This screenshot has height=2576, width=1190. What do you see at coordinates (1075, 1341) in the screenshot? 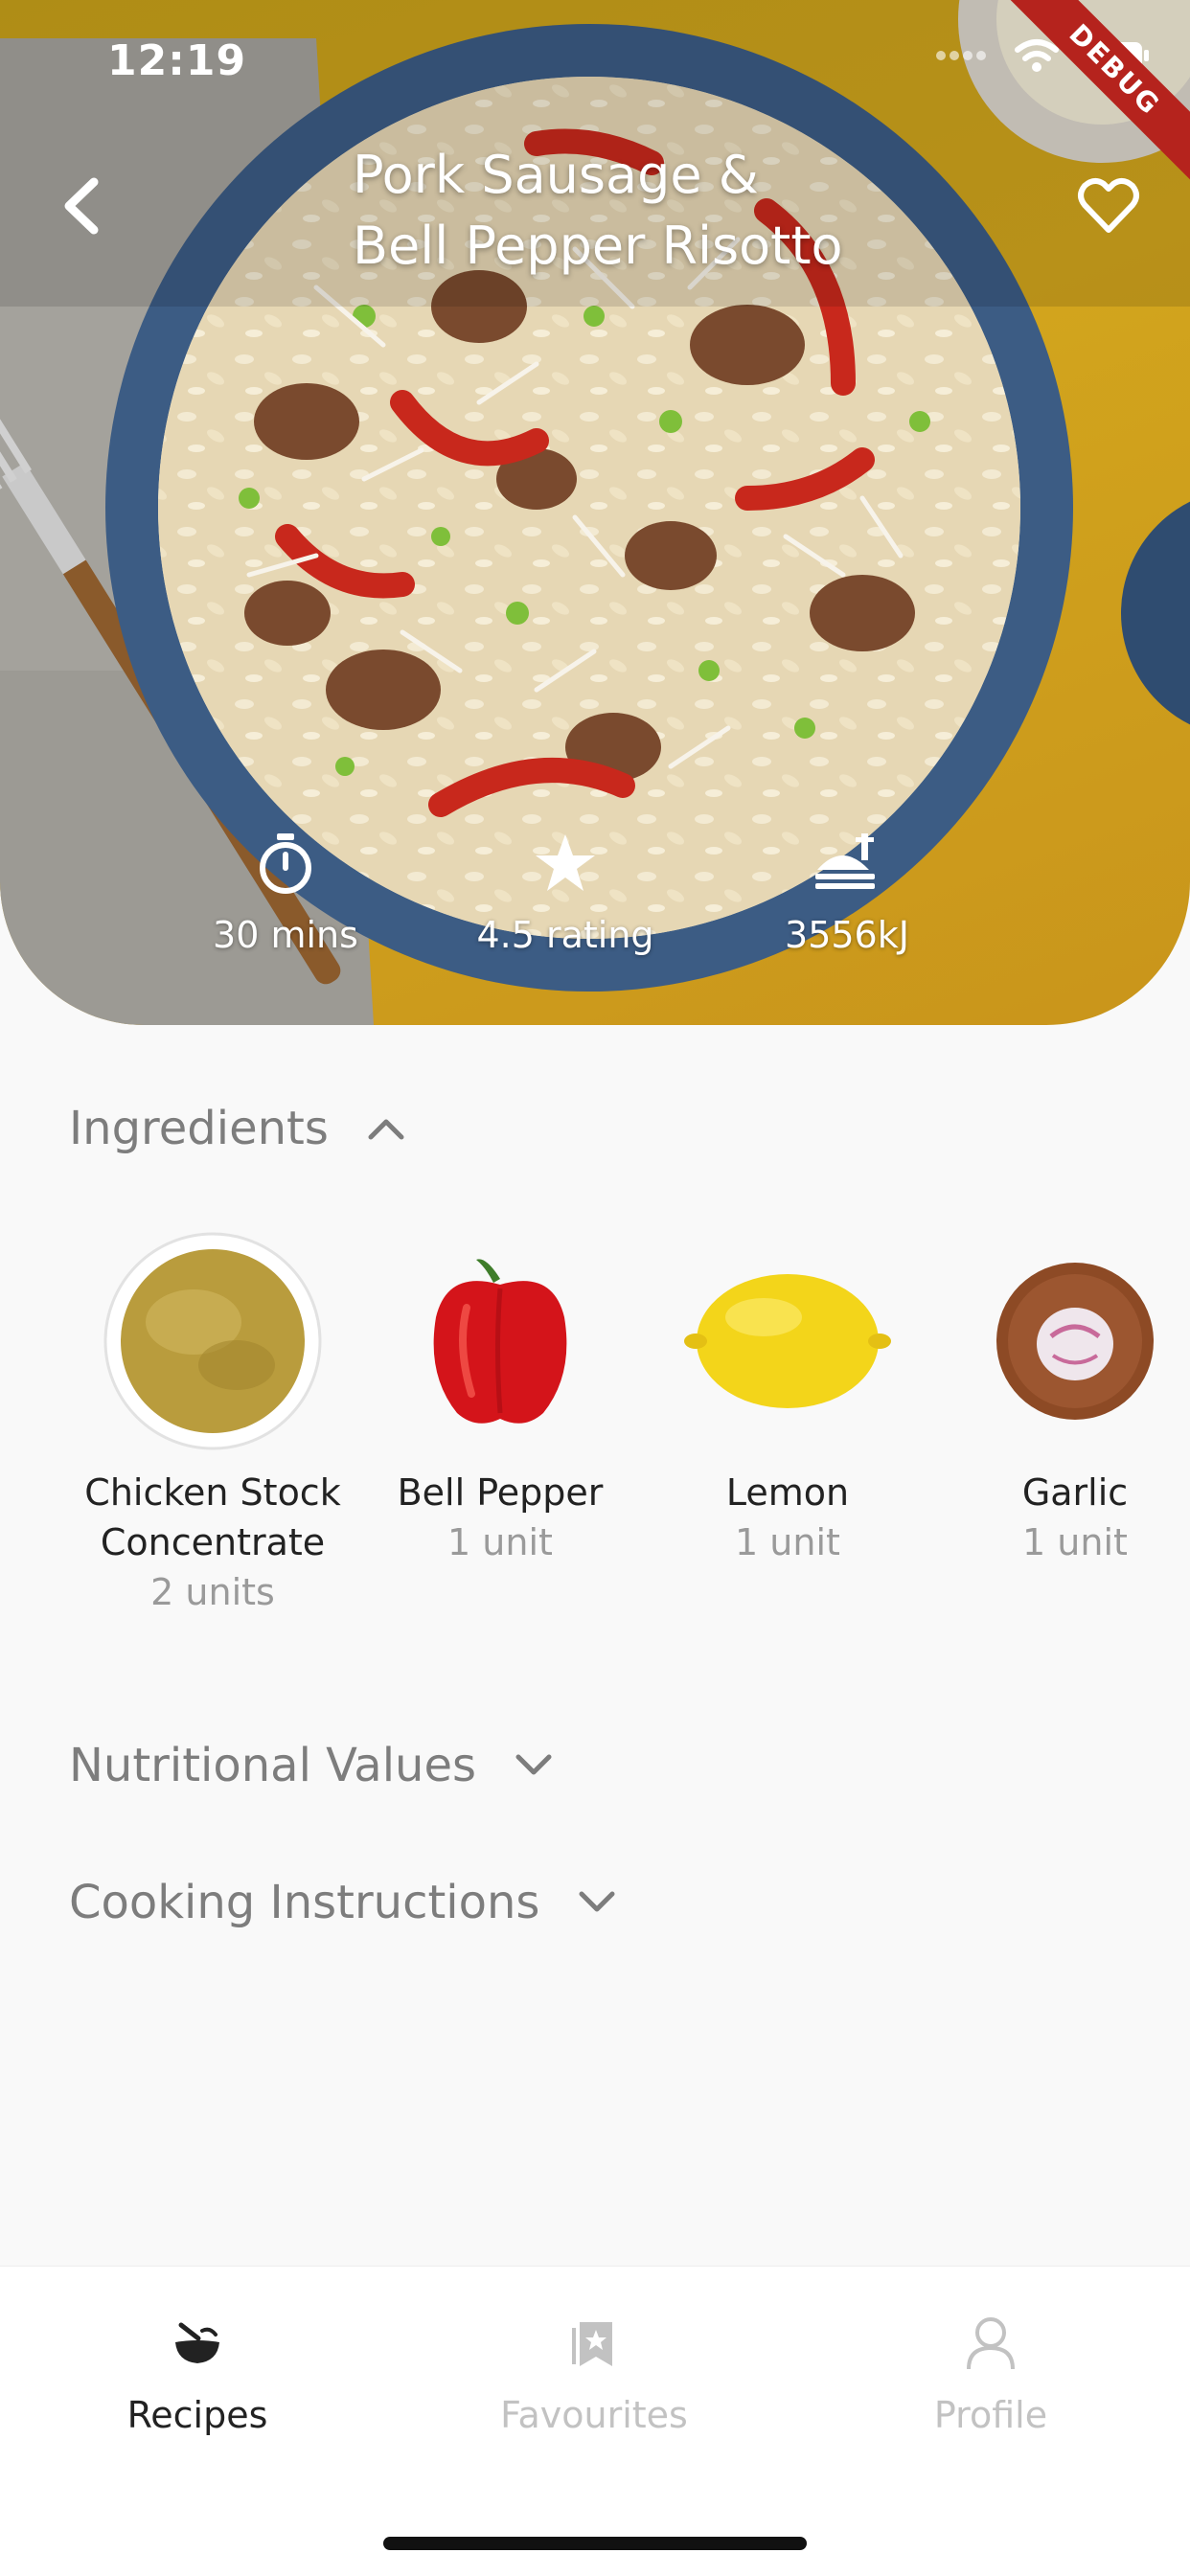
I see `garlic-image` at bounding box center [1075, 1341].